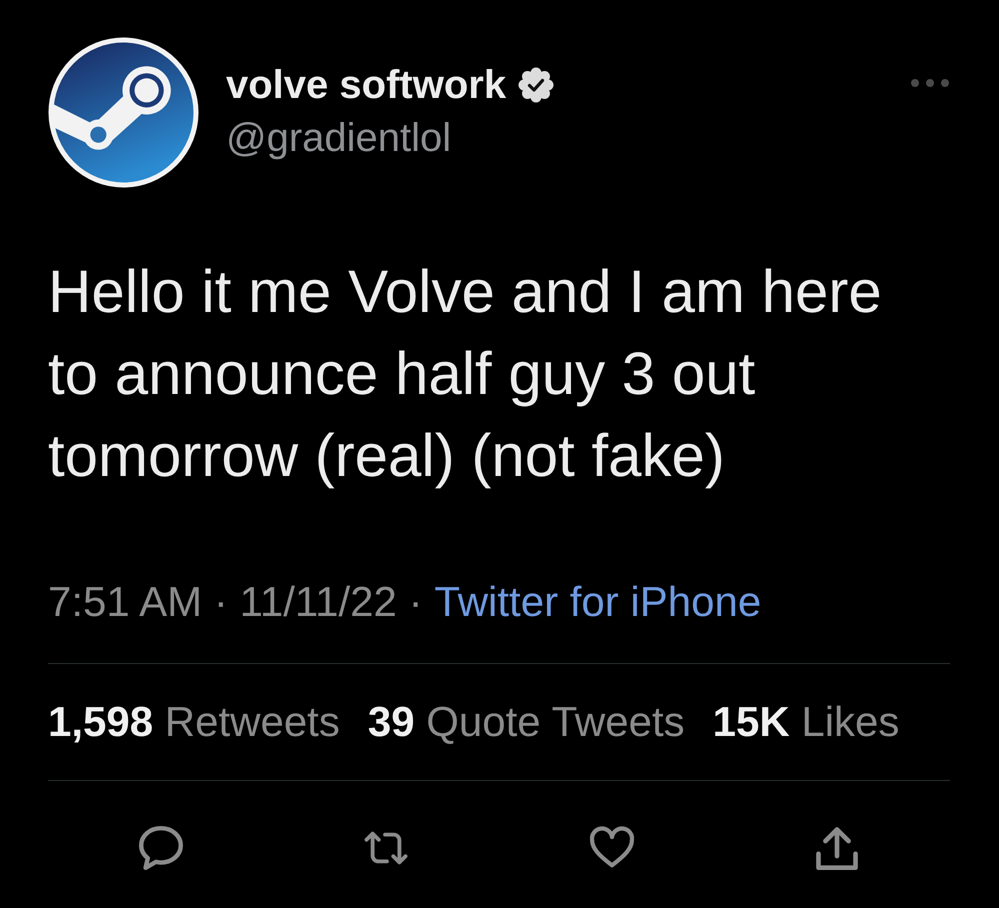 This screenshot has height=908, width=999. Describe the element at coordinates (125, 602) in the screenshot. I see `meta-text: 7:51 AM` at that location.